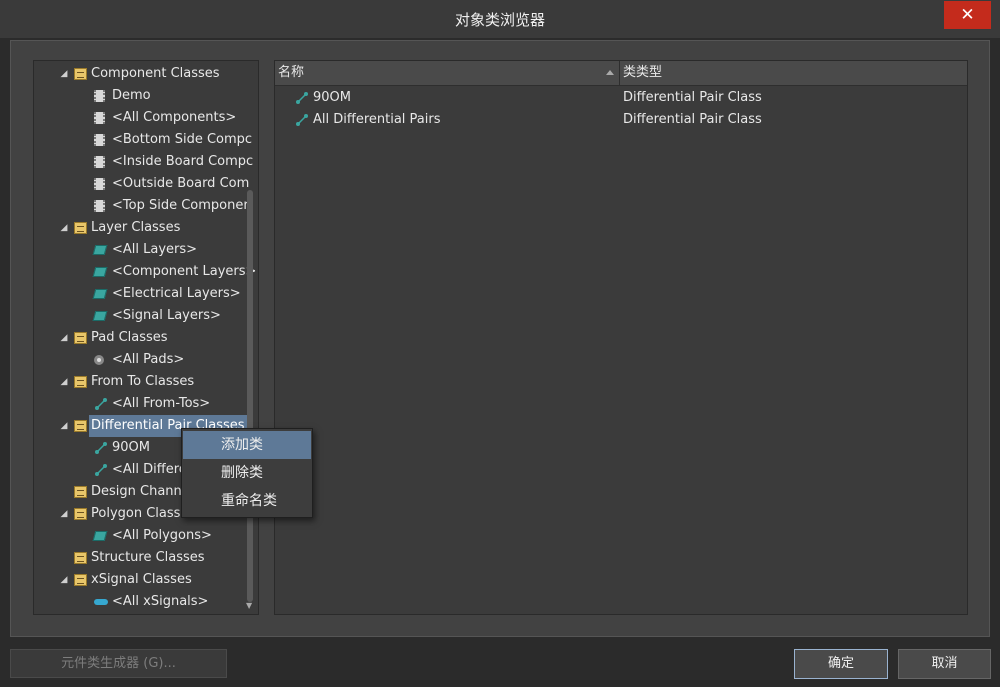 The height and width of the screenshot is (687, 1000). I want to click on tree-item: <All Pads>, so click(144, 360).